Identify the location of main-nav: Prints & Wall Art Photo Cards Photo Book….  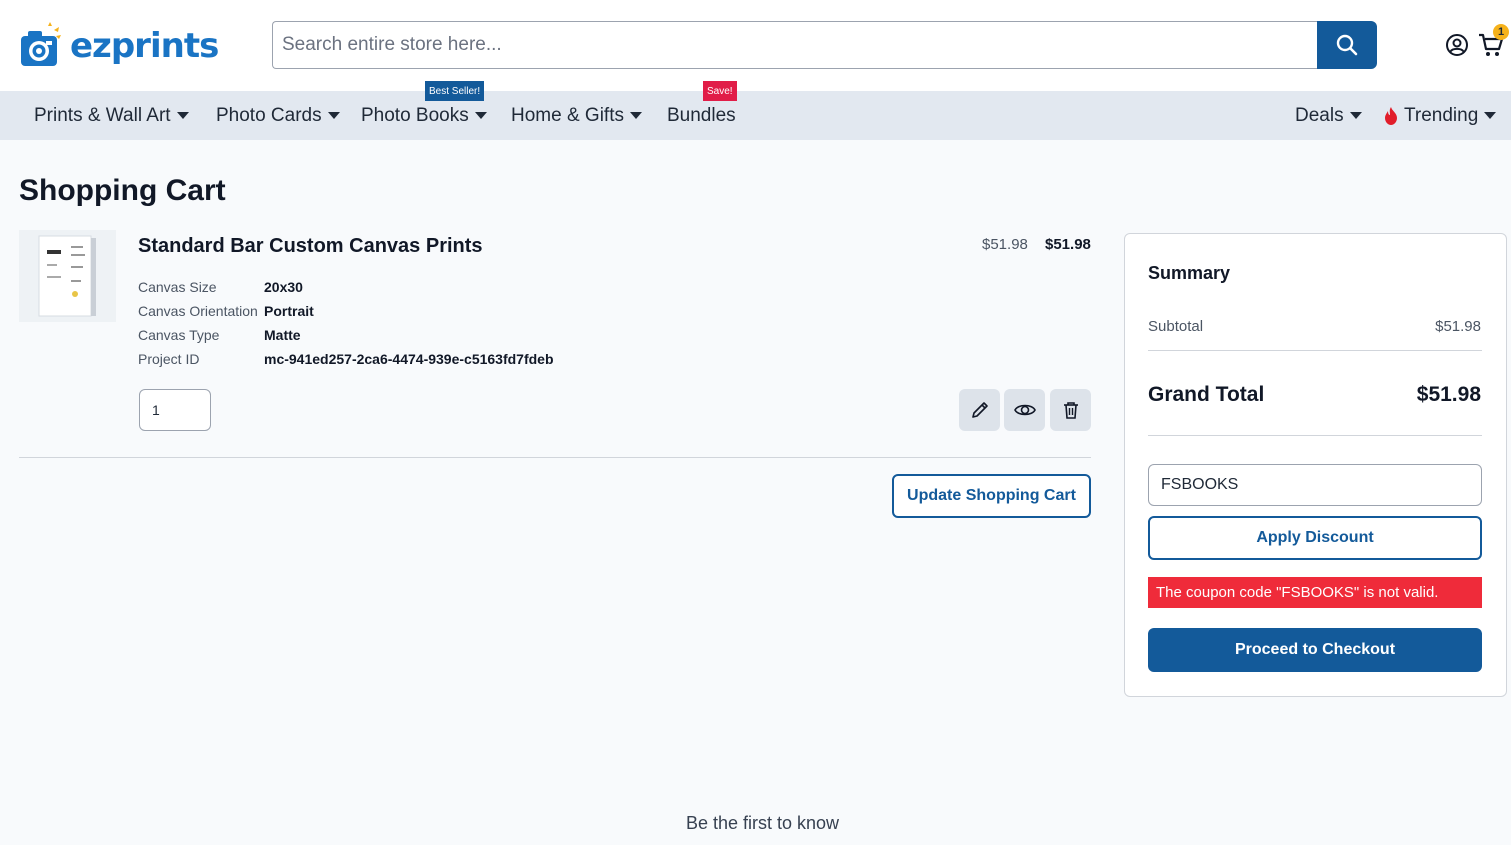
(755, 110).